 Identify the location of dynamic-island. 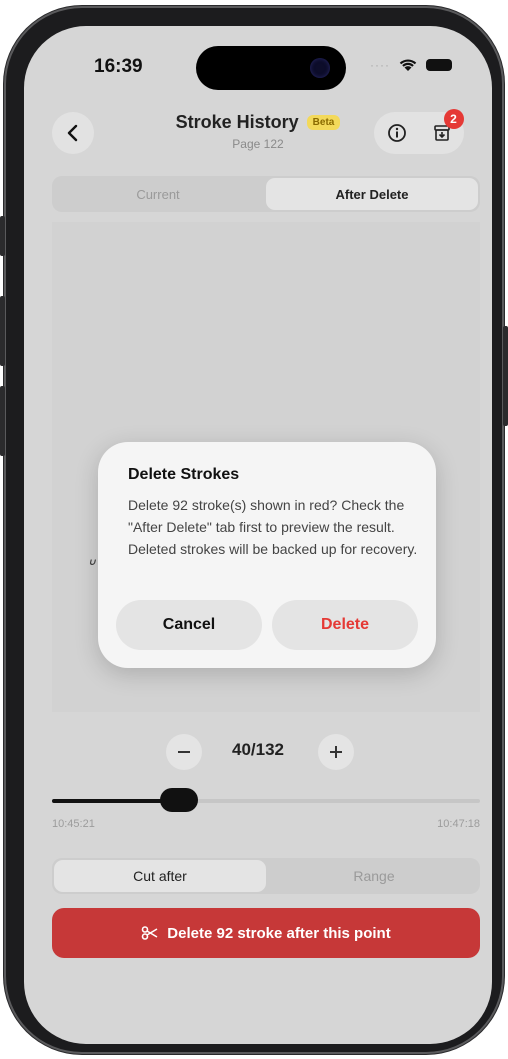
(271, 68).